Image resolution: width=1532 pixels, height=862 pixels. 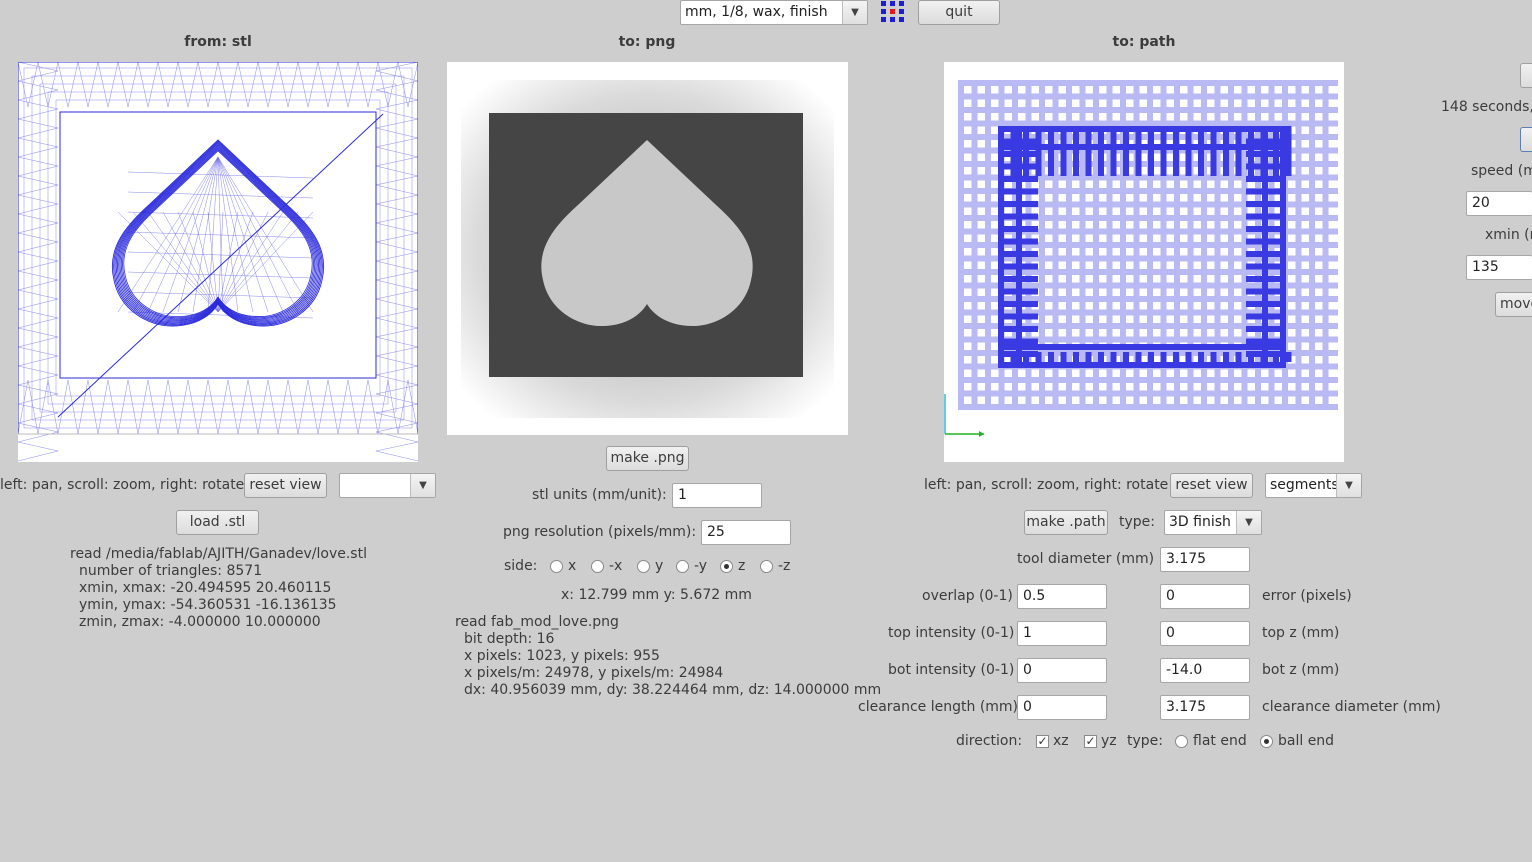 What do you see at coordinates (1062, 670) in the screenshot?
I see `bot-intensity-input: 0` at bounding box center [1062, 670].